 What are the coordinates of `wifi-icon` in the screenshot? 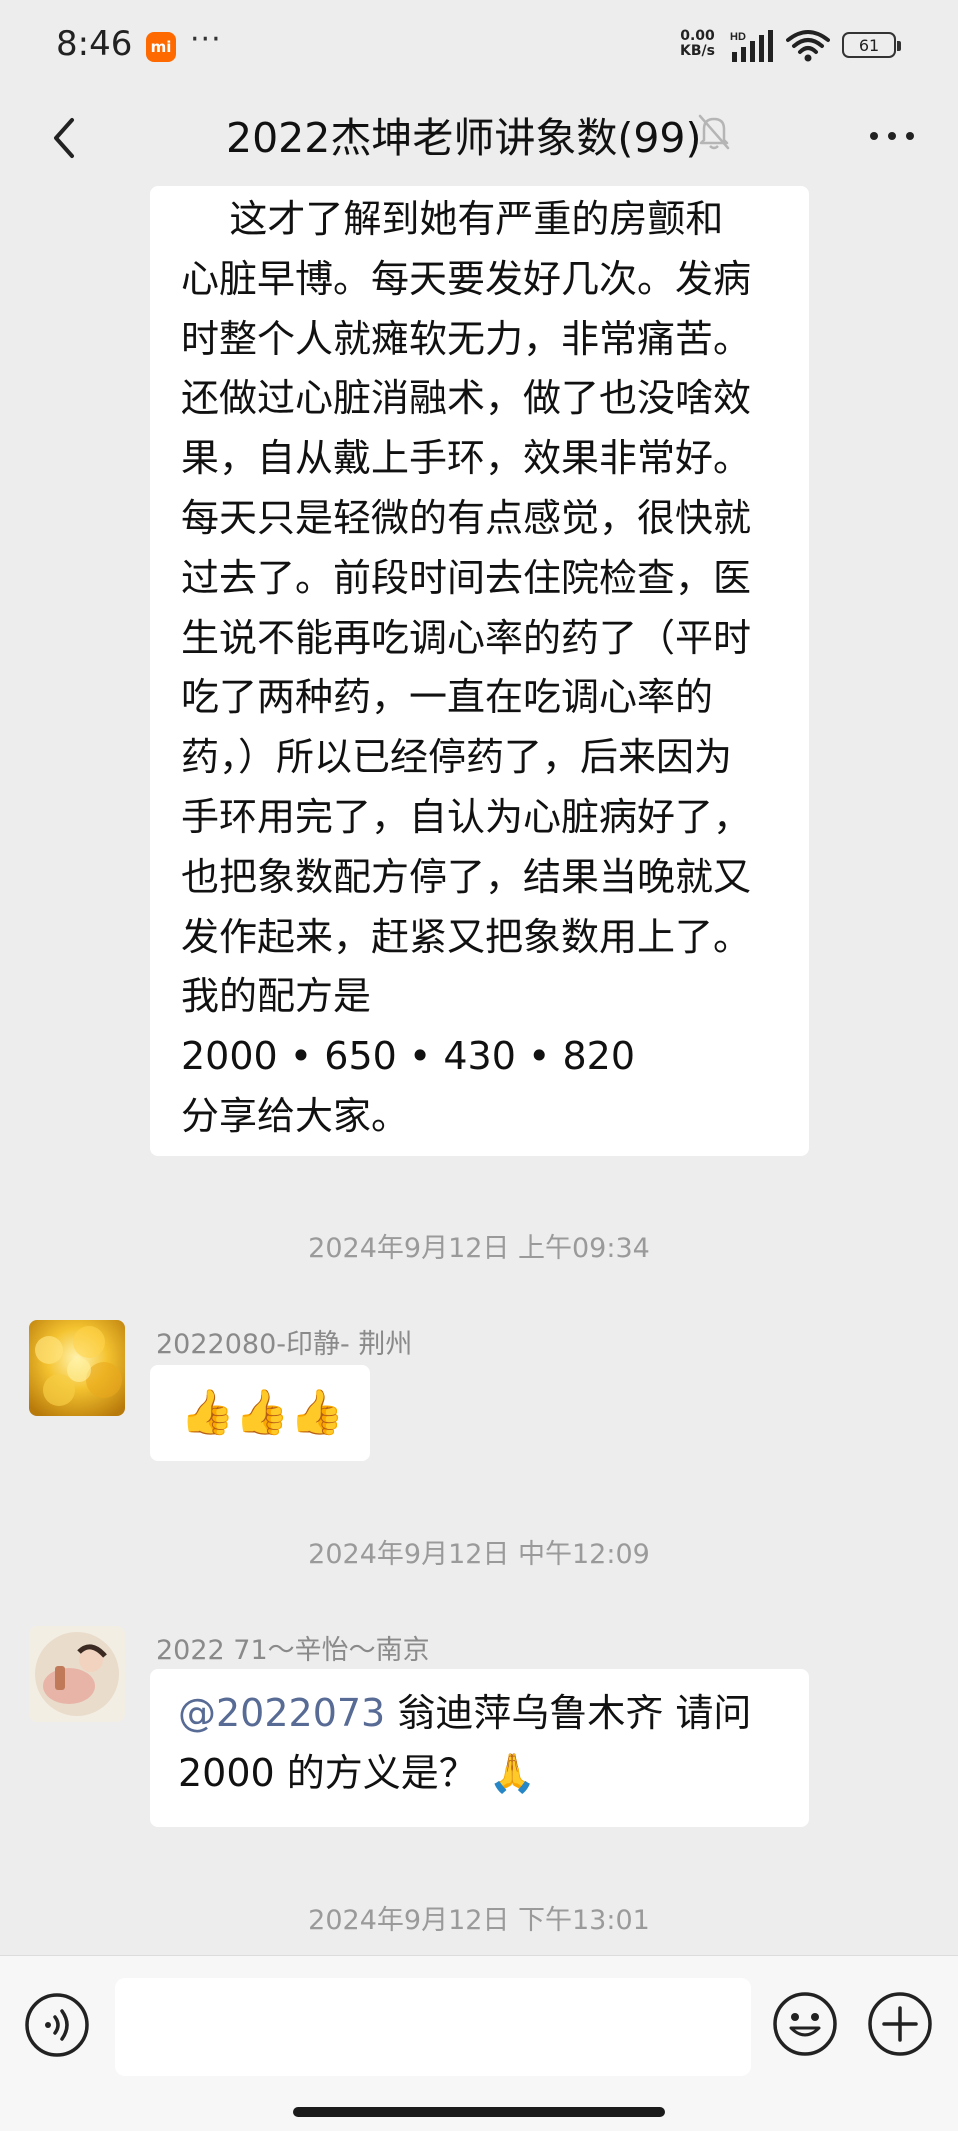 It's located at (808, 46).